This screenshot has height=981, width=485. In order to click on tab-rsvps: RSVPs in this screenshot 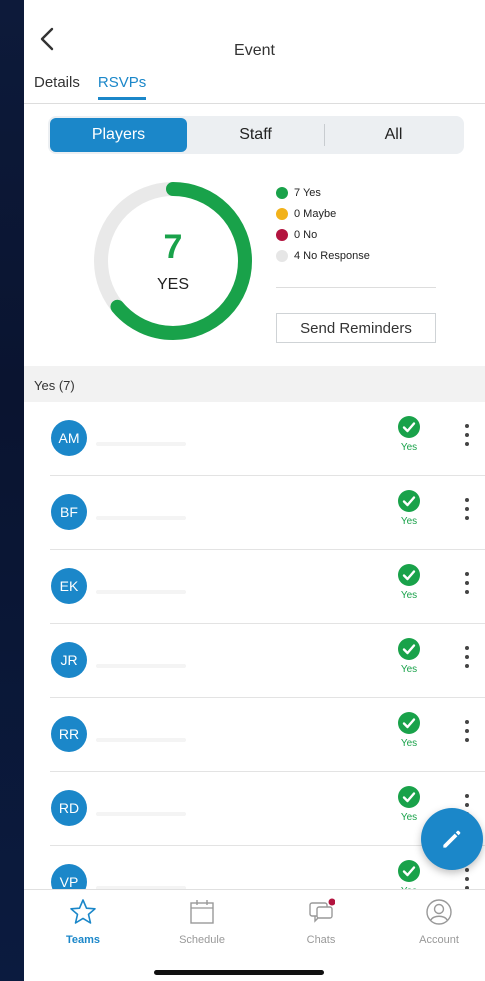, I will do `click(122, 87)`.